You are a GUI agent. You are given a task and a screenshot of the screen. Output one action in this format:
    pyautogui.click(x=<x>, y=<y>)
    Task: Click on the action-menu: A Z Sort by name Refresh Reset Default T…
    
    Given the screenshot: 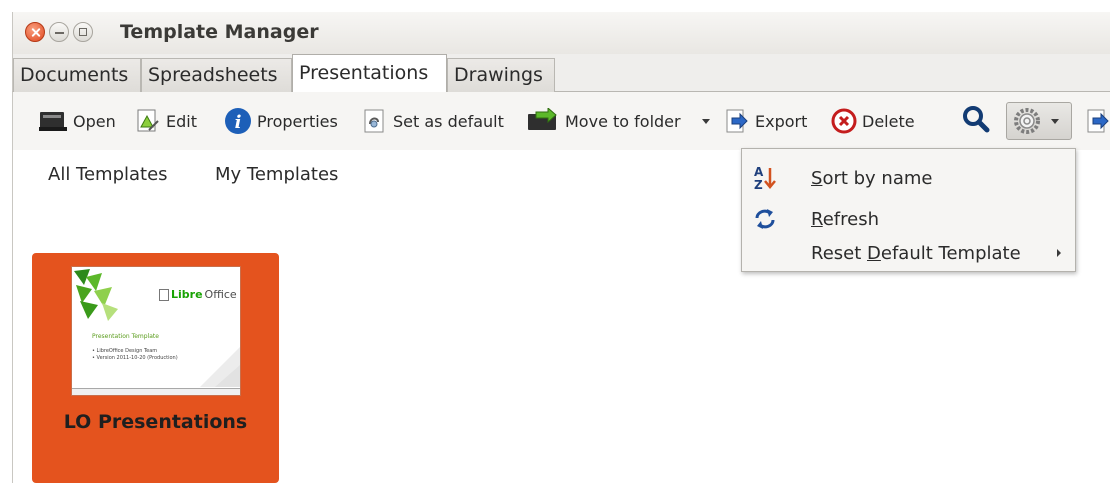 What is the action you would take?
    pyautogui.click(x=908, y=210)
    